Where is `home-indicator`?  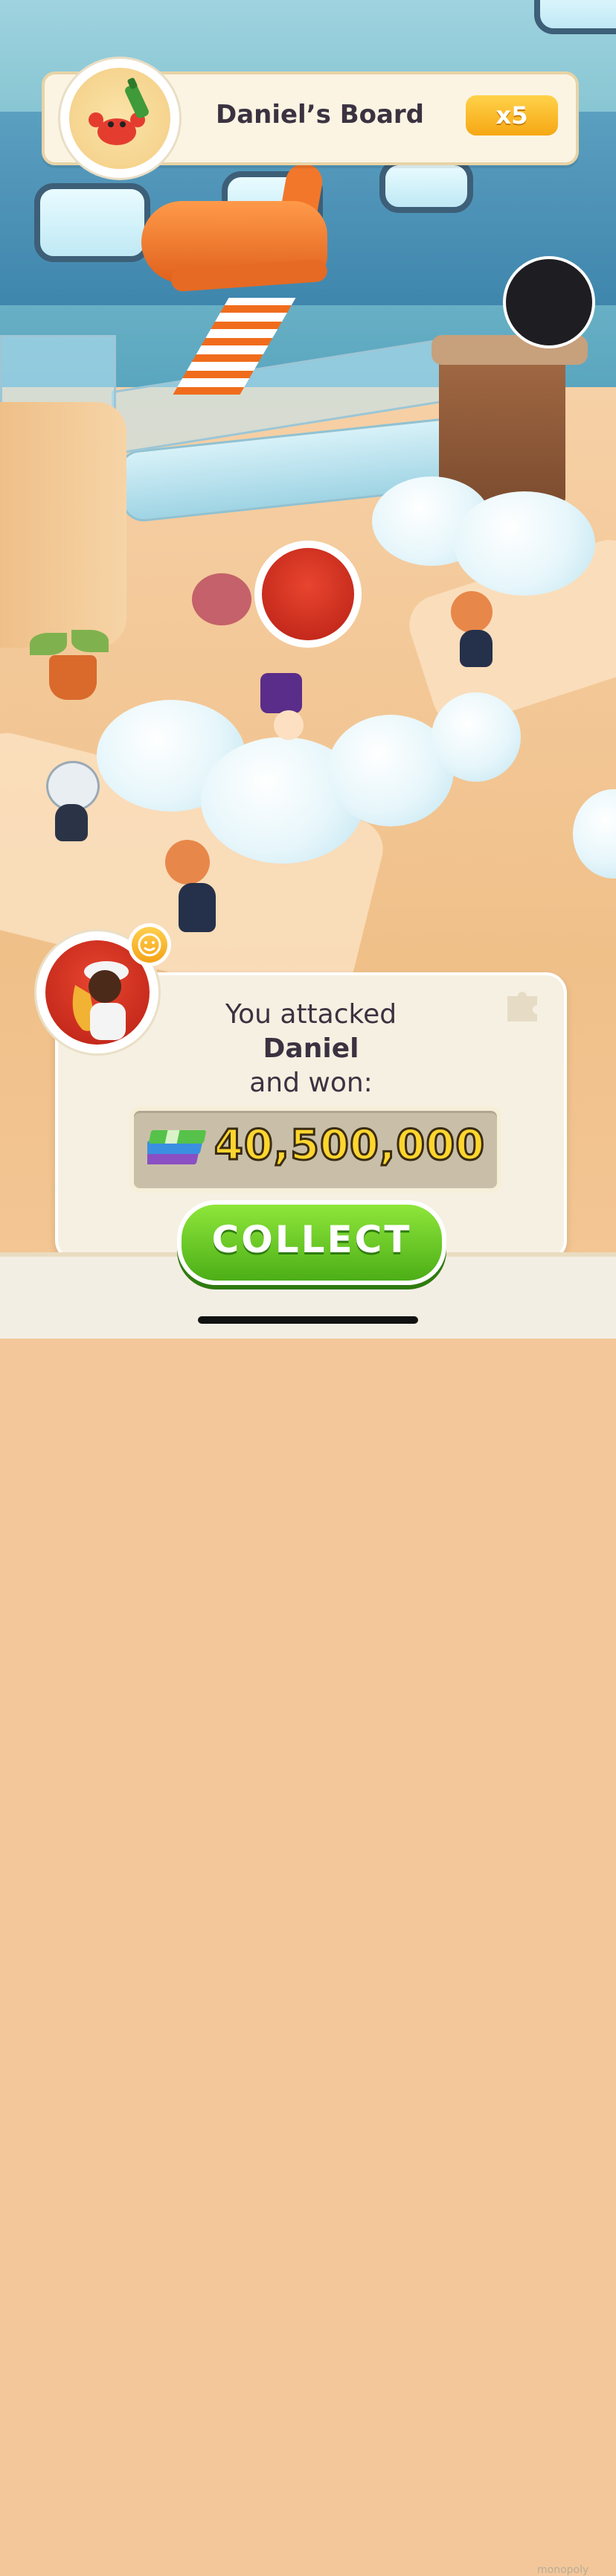 home-indicator is located at coordinates (308, 1320).